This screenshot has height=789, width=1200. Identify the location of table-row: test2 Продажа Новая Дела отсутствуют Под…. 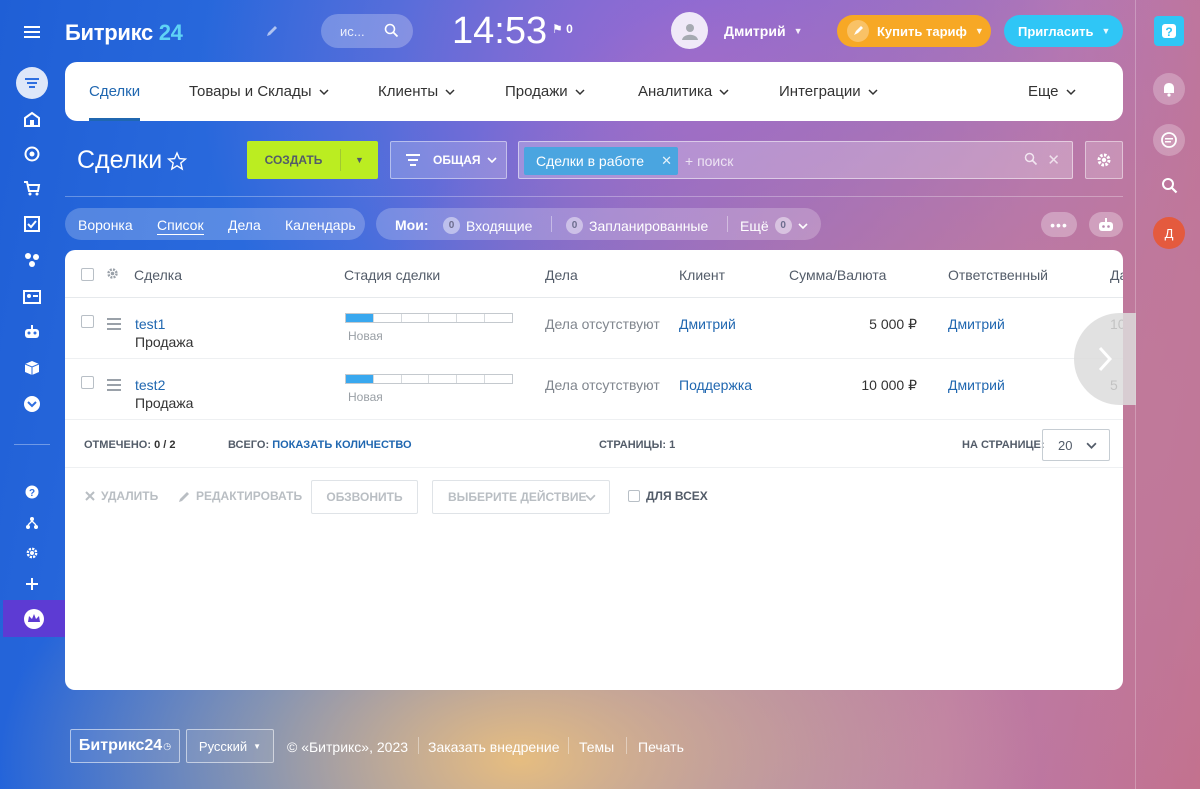
(594, 389).